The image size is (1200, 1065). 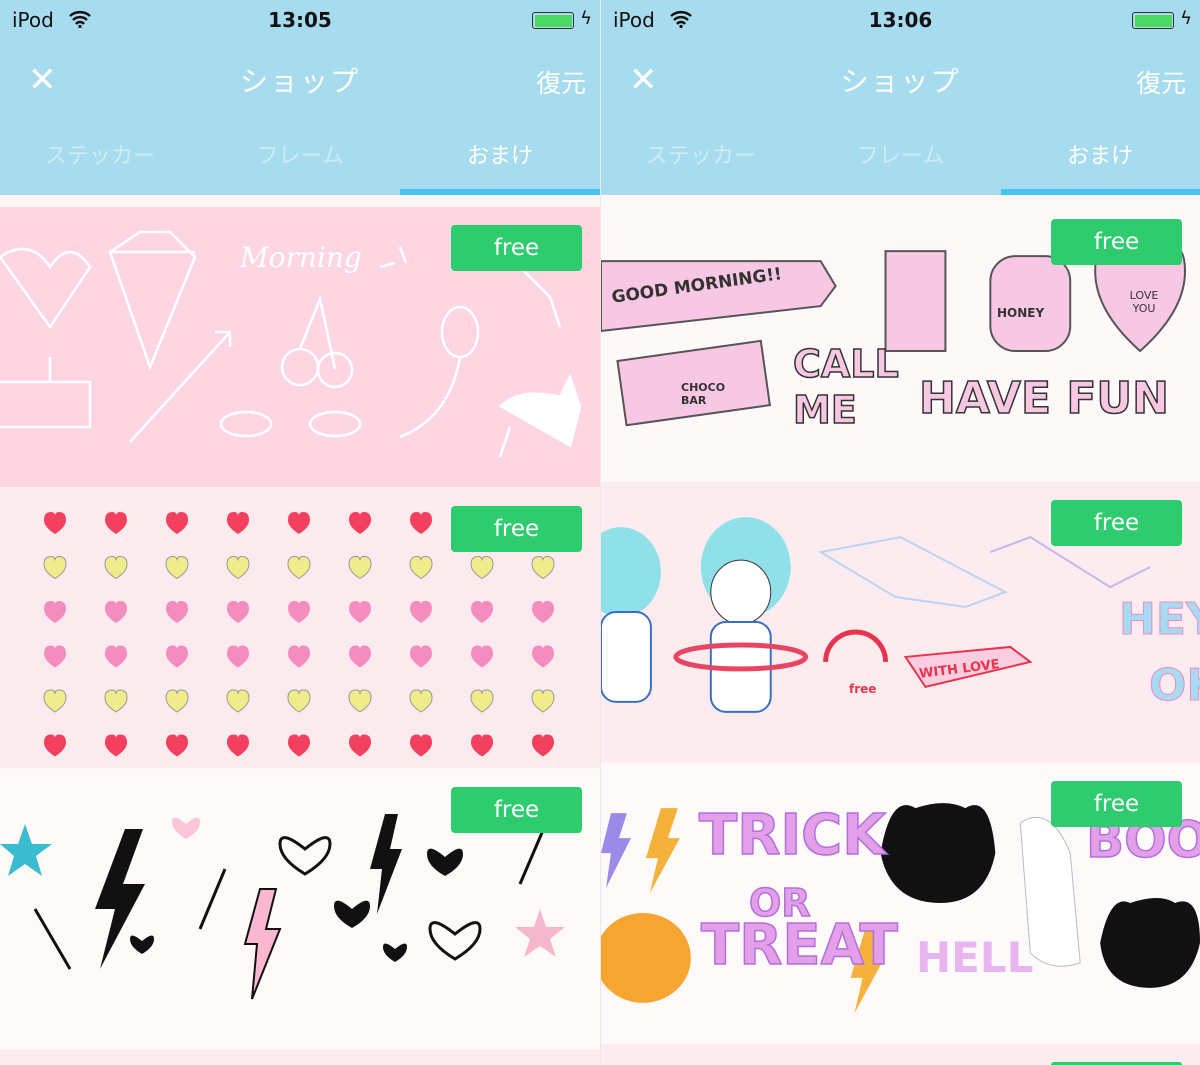 What do you see at coordinates (1159, 620) in the screenshot?
I see `art-text: HEY` at bounding box center [1159, 620].